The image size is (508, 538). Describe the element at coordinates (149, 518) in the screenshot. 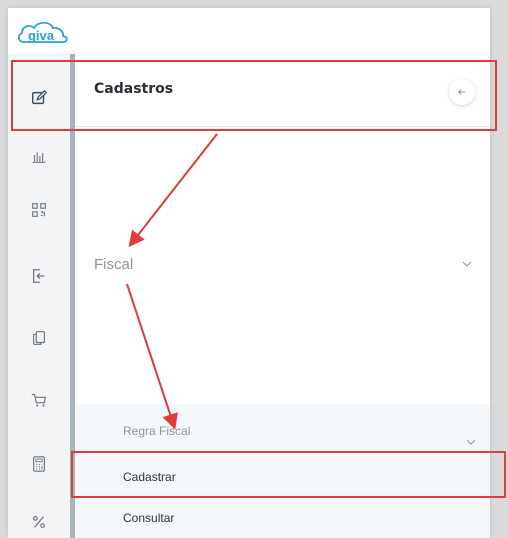

I see `menu-item-label: Consultar` at that location.